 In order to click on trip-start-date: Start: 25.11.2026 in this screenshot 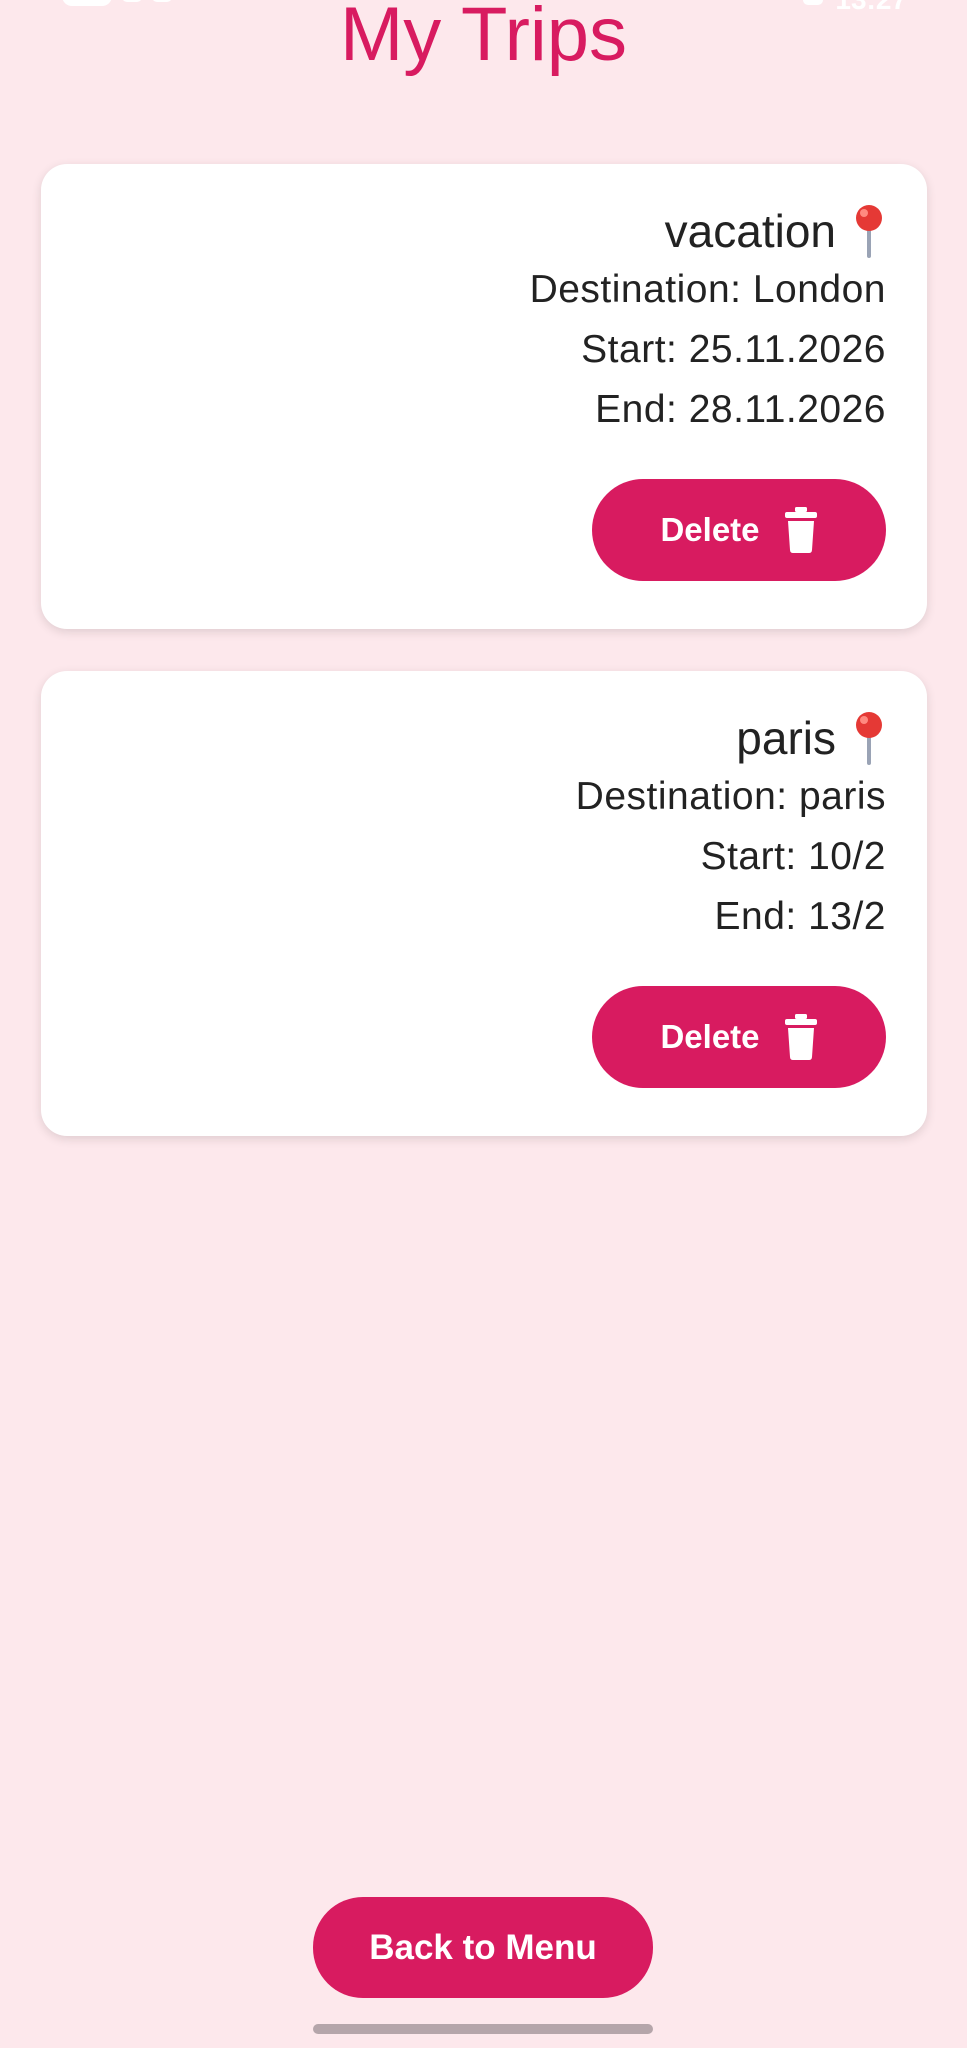, I will do `click(733, 349)`.